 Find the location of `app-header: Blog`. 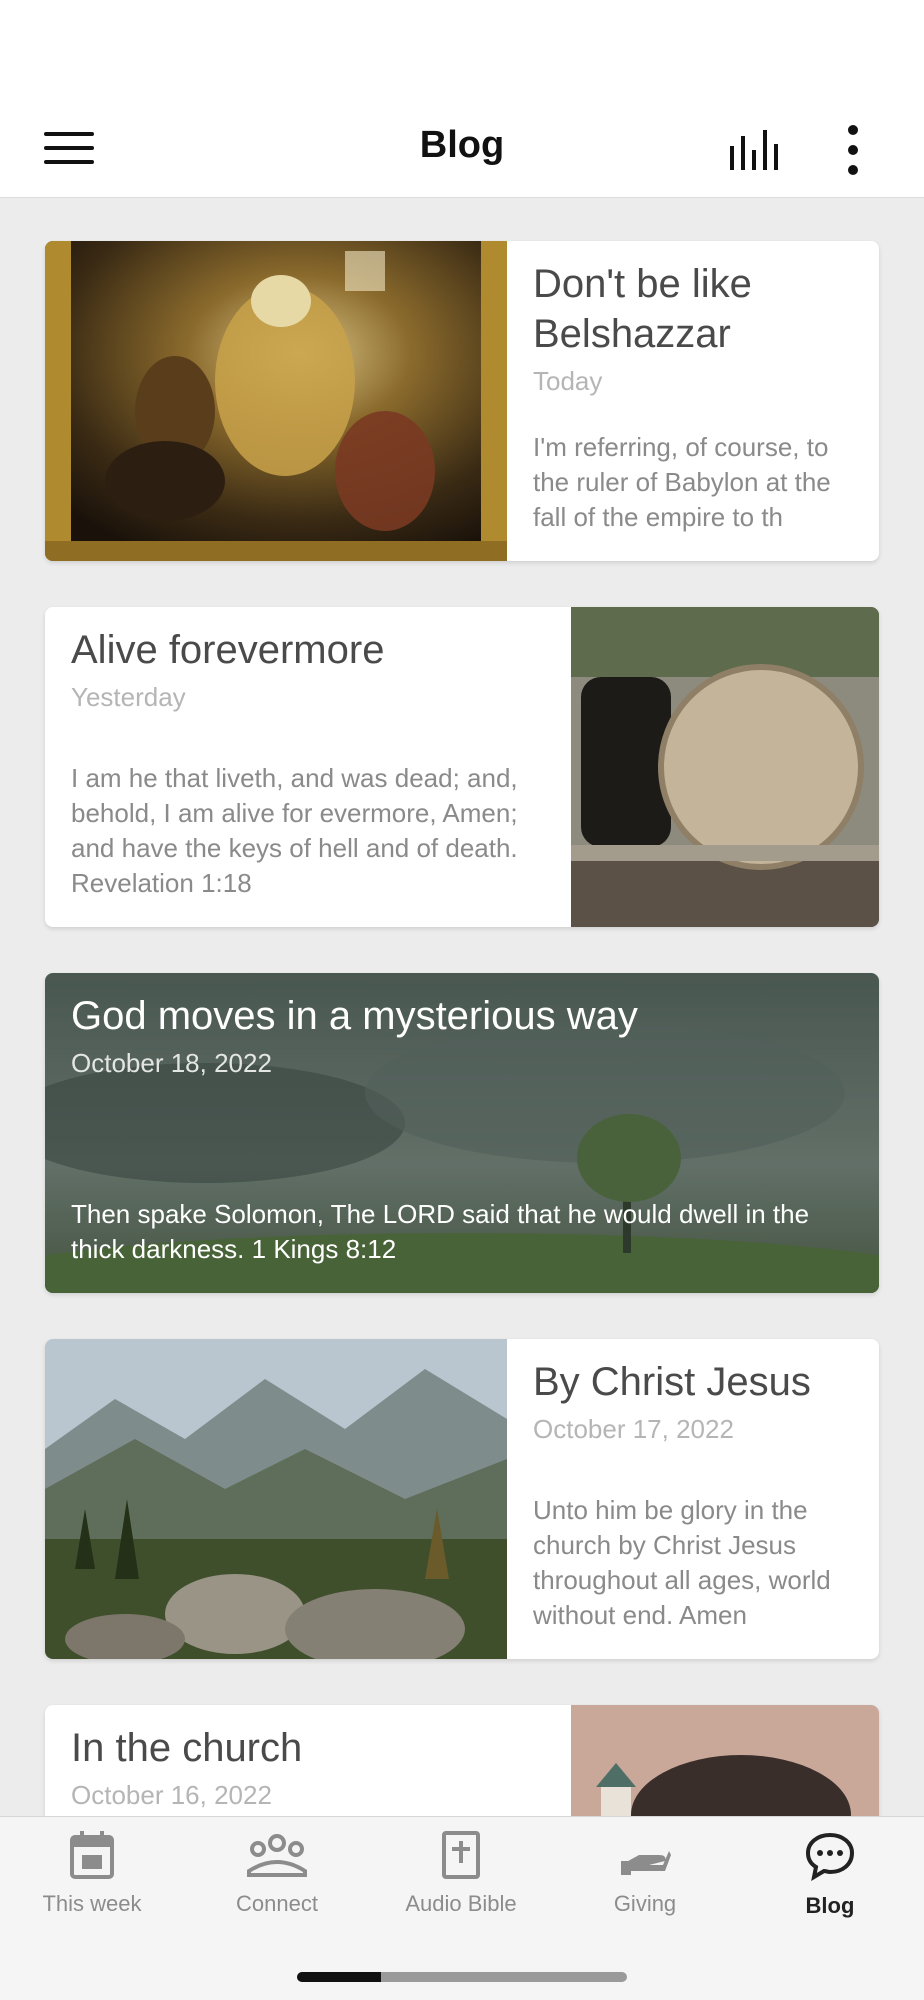

app-header: Blog is located at coordinates (462, 149).